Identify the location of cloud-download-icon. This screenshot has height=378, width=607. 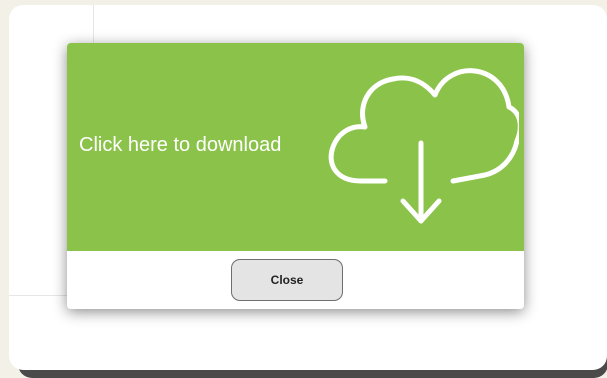
(422, 147).